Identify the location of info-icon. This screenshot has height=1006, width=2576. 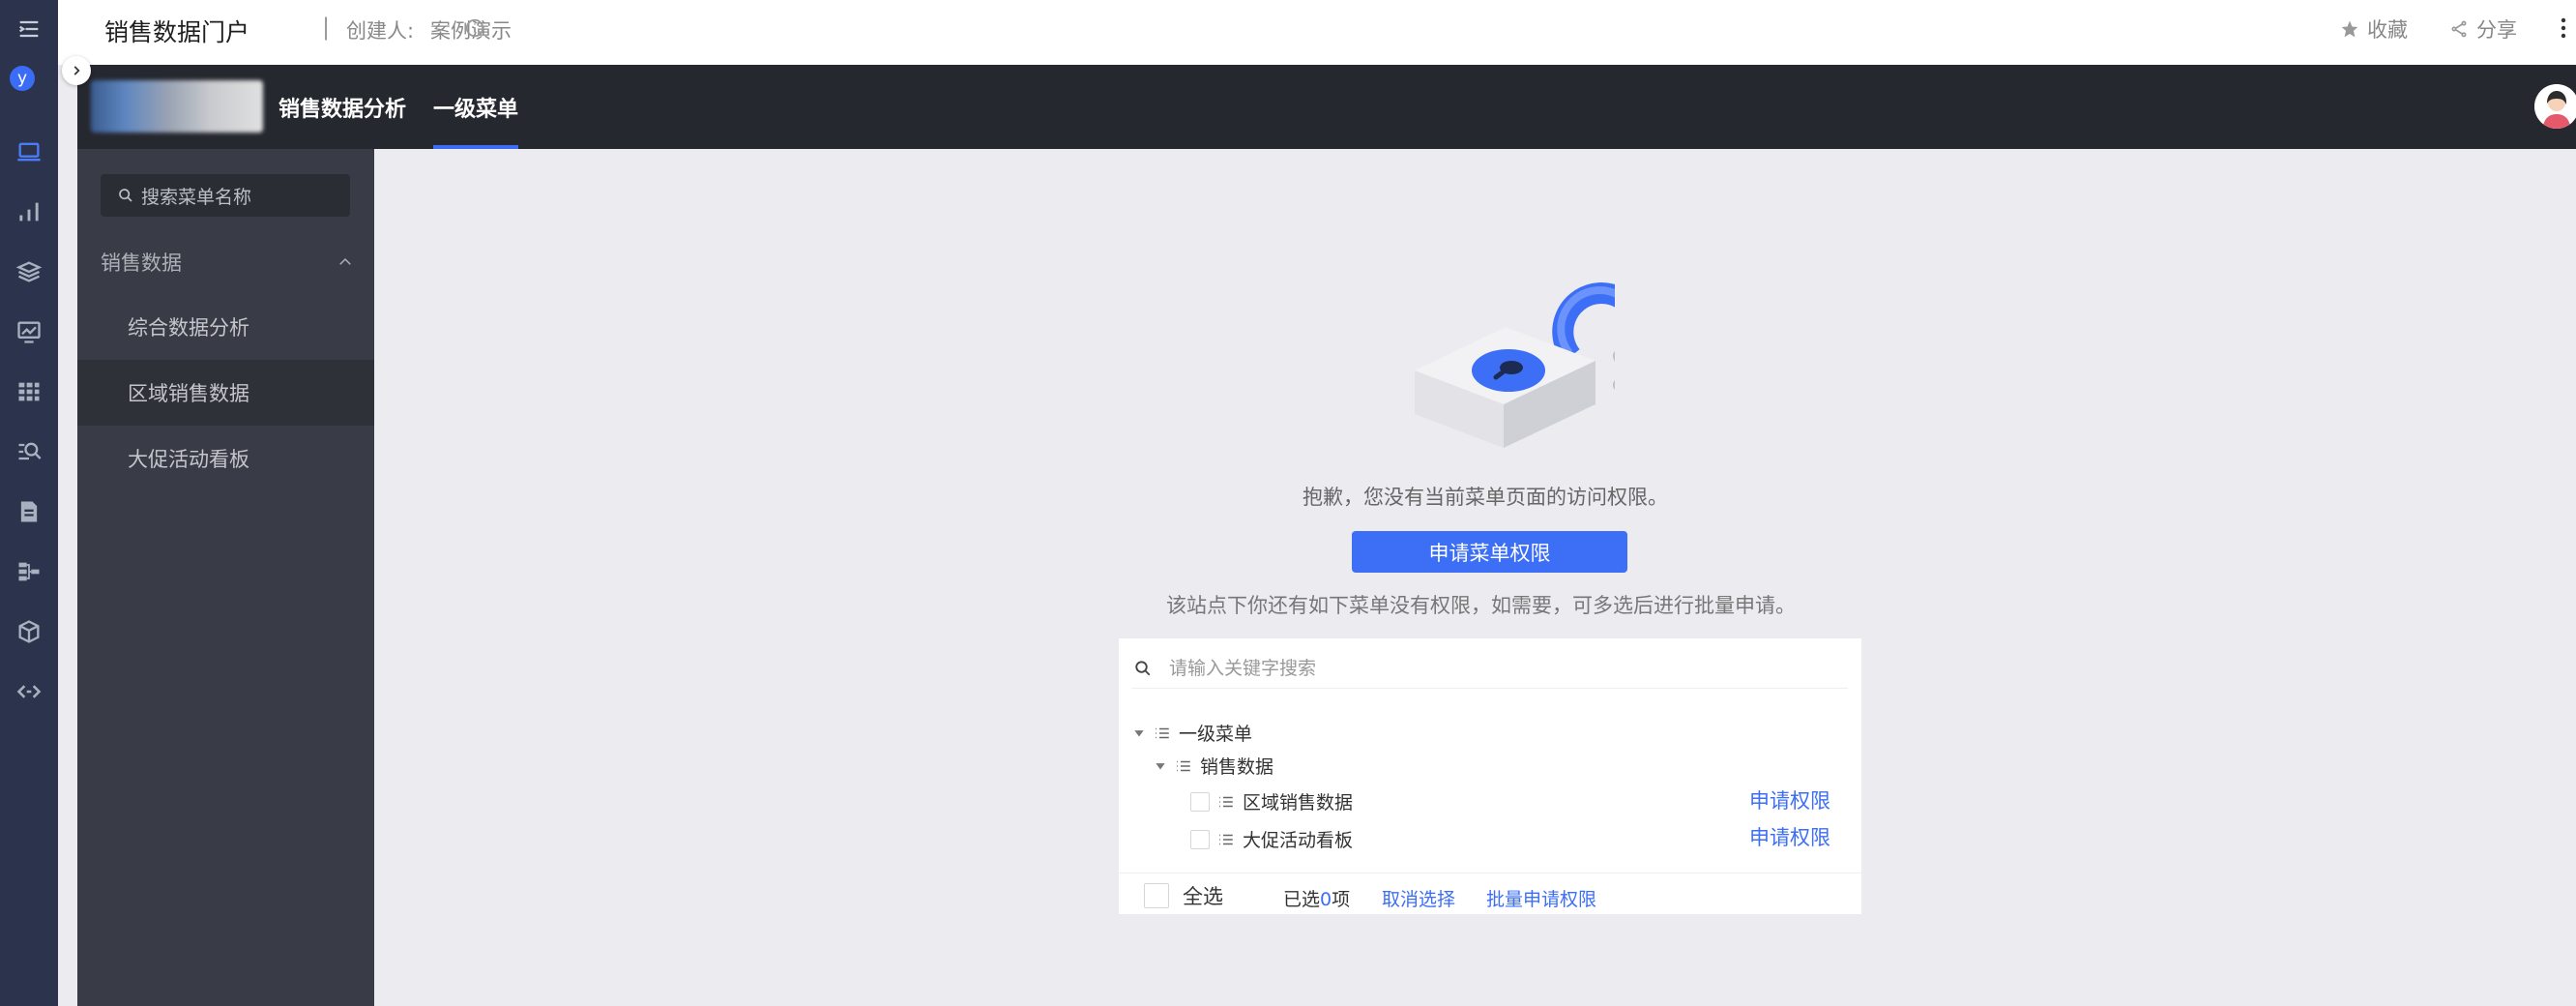
(474, 28).